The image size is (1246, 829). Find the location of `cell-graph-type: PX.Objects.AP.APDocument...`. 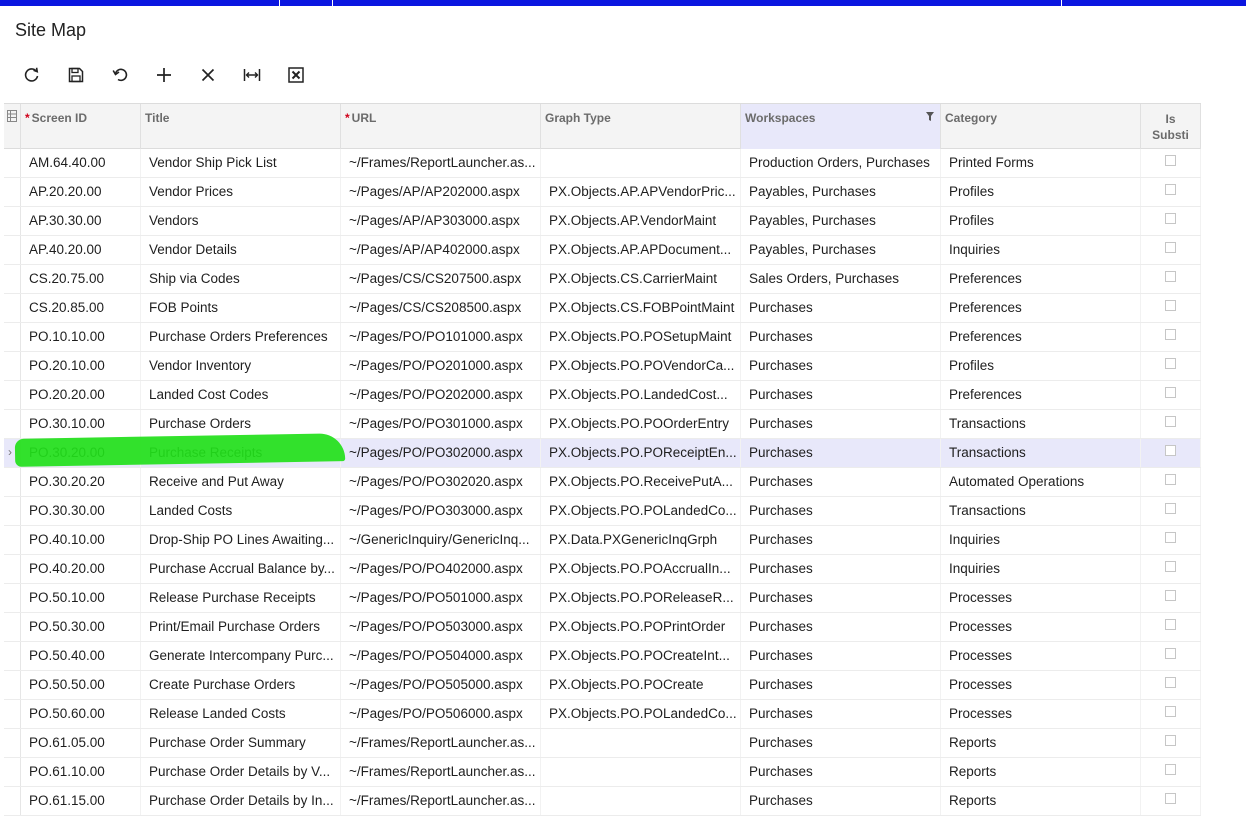

cell-graph-type: PX.Objects.AP.APDocument... is located at coordinates (641, 250).